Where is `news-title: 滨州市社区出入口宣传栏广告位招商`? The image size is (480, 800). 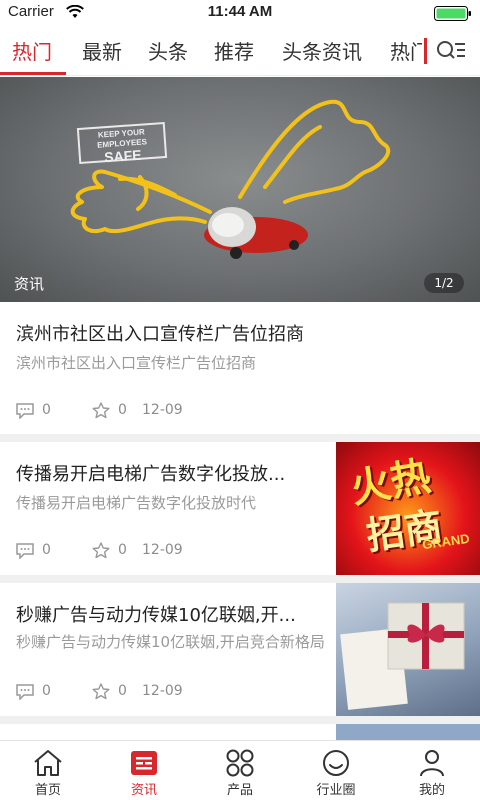 news-title: 滨州市社区出入口宣传栏广告位招商 is located at coordinates (160, 334).